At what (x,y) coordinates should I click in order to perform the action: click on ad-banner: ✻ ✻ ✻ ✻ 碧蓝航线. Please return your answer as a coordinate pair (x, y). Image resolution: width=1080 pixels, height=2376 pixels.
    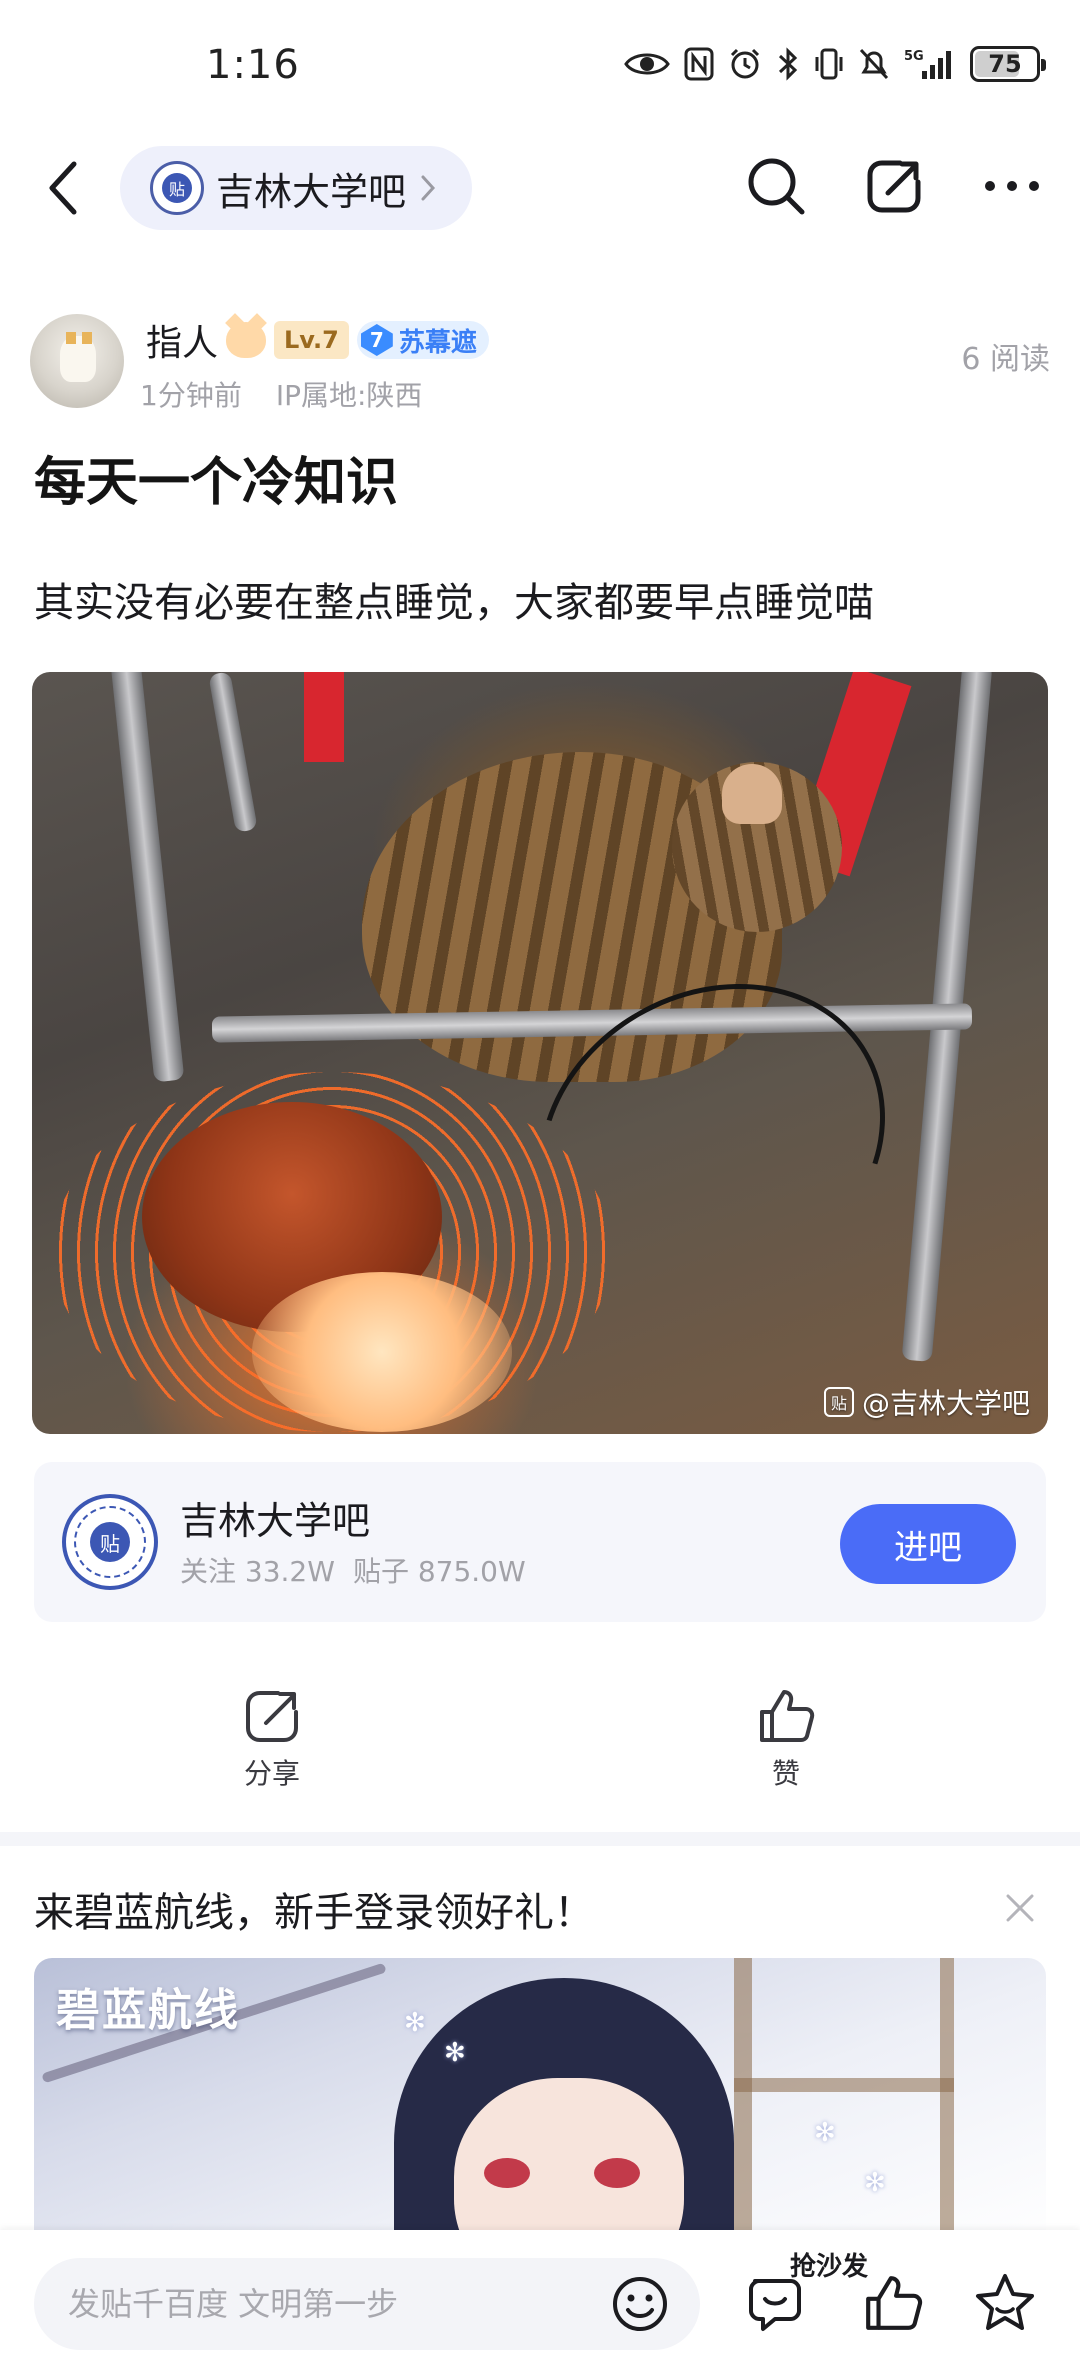
    Looking at the image, I should click on (540, 2103).